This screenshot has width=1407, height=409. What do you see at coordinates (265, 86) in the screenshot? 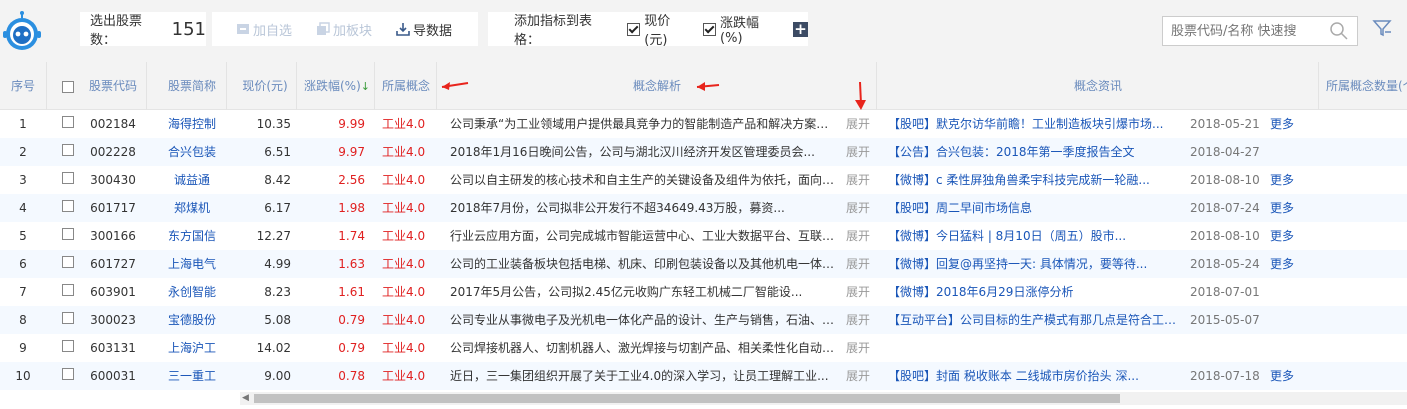
I see `col-price: 现价(元)` at bounding box center [265, 86].